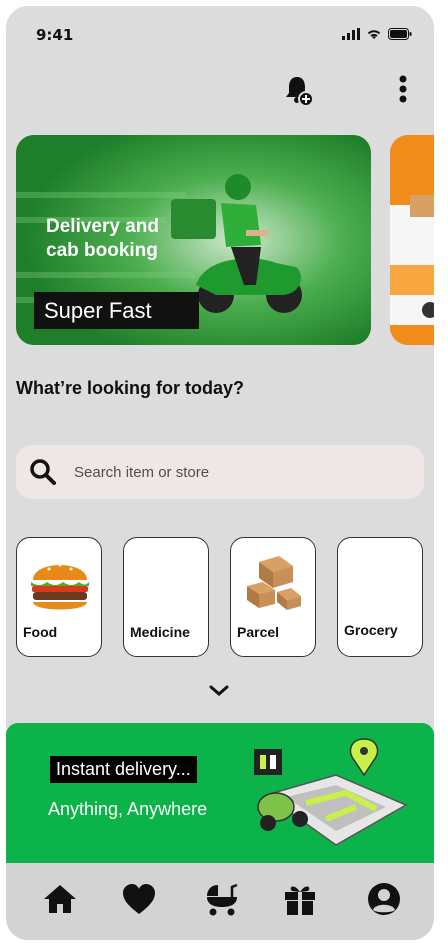 The width and height of the screenshot is (448, 946). What do you see at coordinates (60, 899) in the screenshot?
I see `home-icon` at bounding box center [60, 899].